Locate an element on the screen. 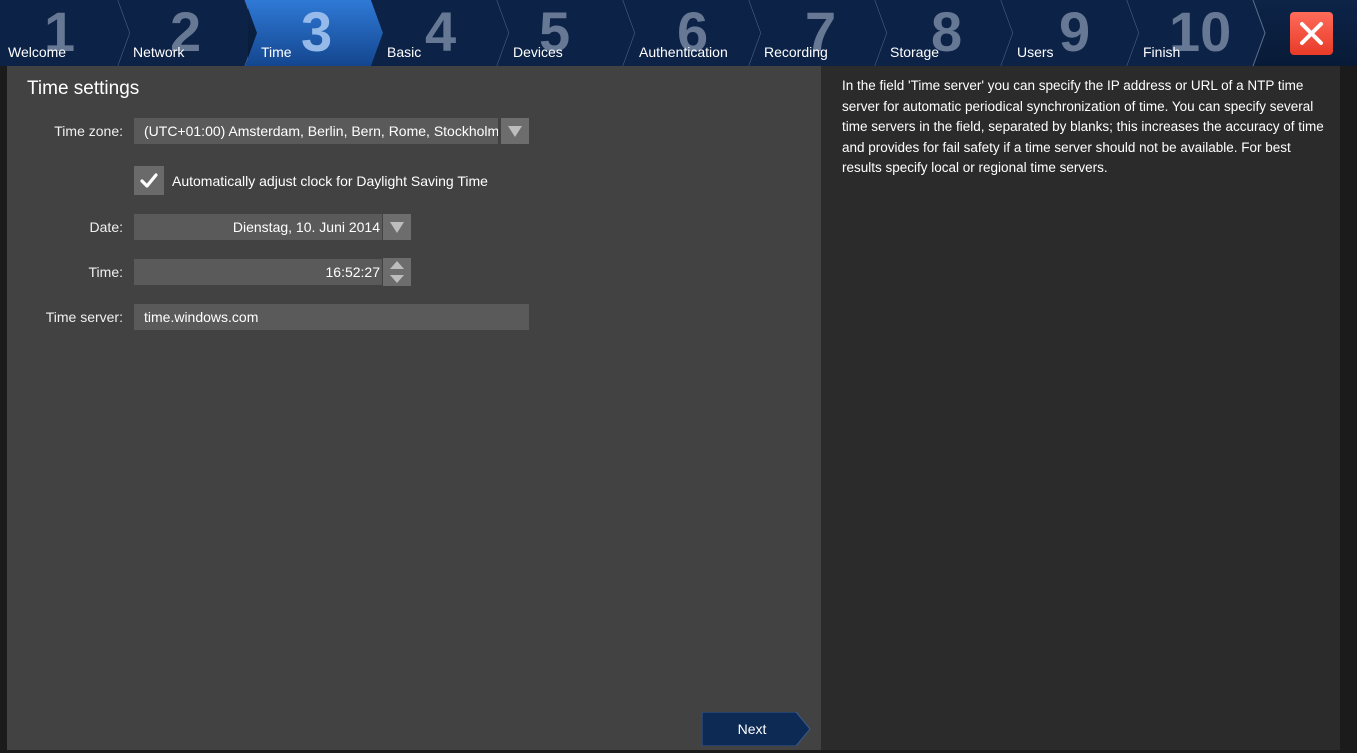 The width and height of the screenshot is (1357, 753). dst-checkbox is located at coordinates (149, 180).